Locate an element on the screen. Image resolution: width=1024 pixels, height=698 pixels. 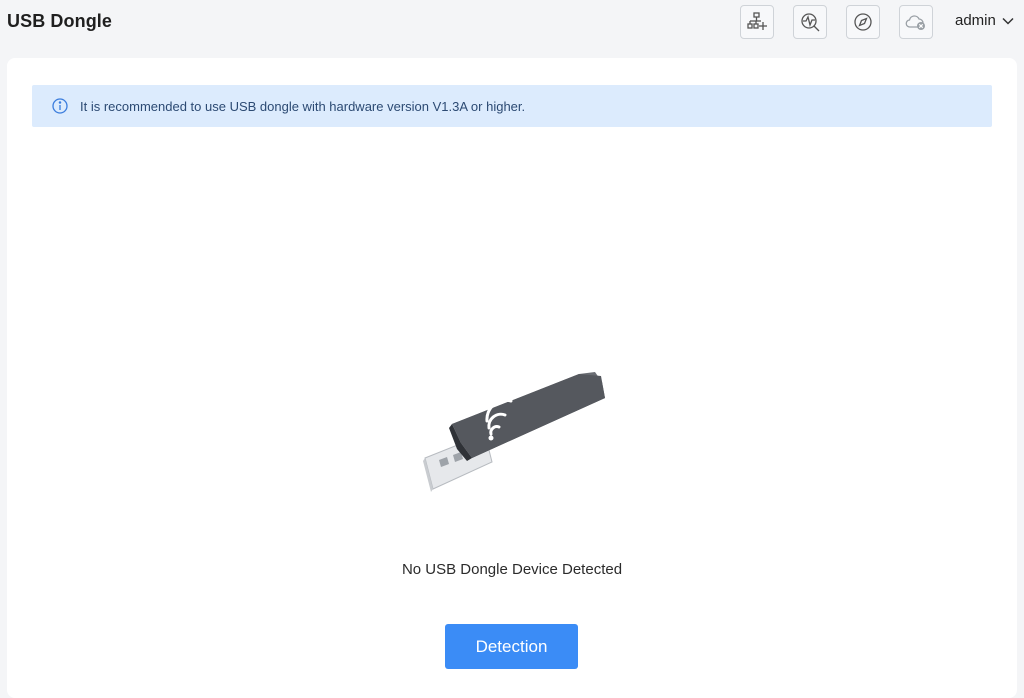
compass-icon is located at coordinates (863, 22).